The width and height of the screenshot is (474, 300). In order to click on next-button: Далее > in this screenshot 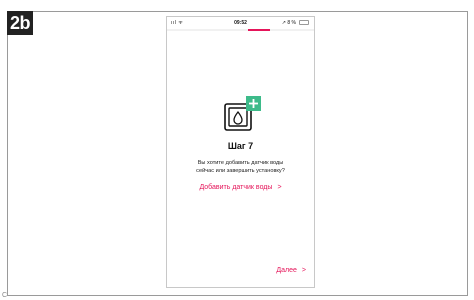, I will do `click(291, 270)`.